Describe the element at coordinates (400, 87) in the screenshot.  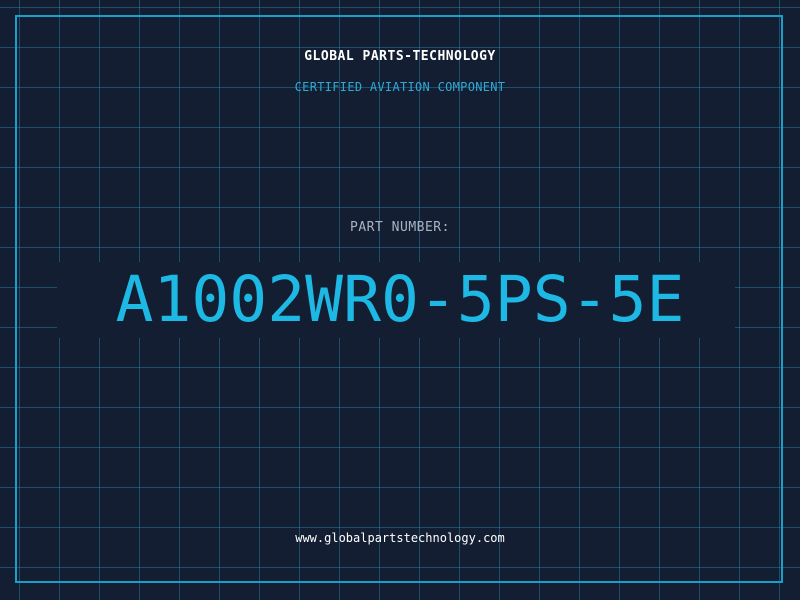
I see `tagline: CERTIFIED AVIATION COMPONENT` at that location.